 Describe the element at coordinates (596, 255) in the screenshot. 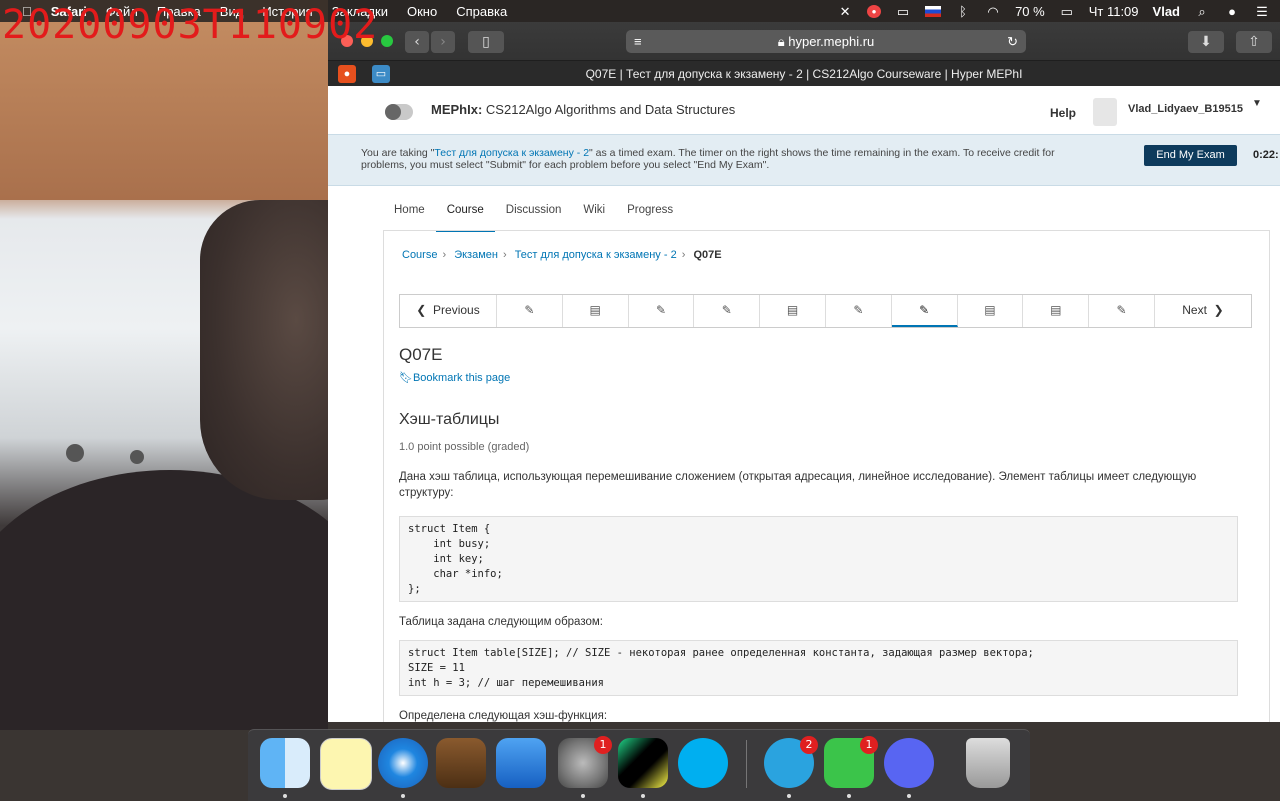

I see `breadcrumb-subsection: Тест для допуска к экзамену - 2` at that location.